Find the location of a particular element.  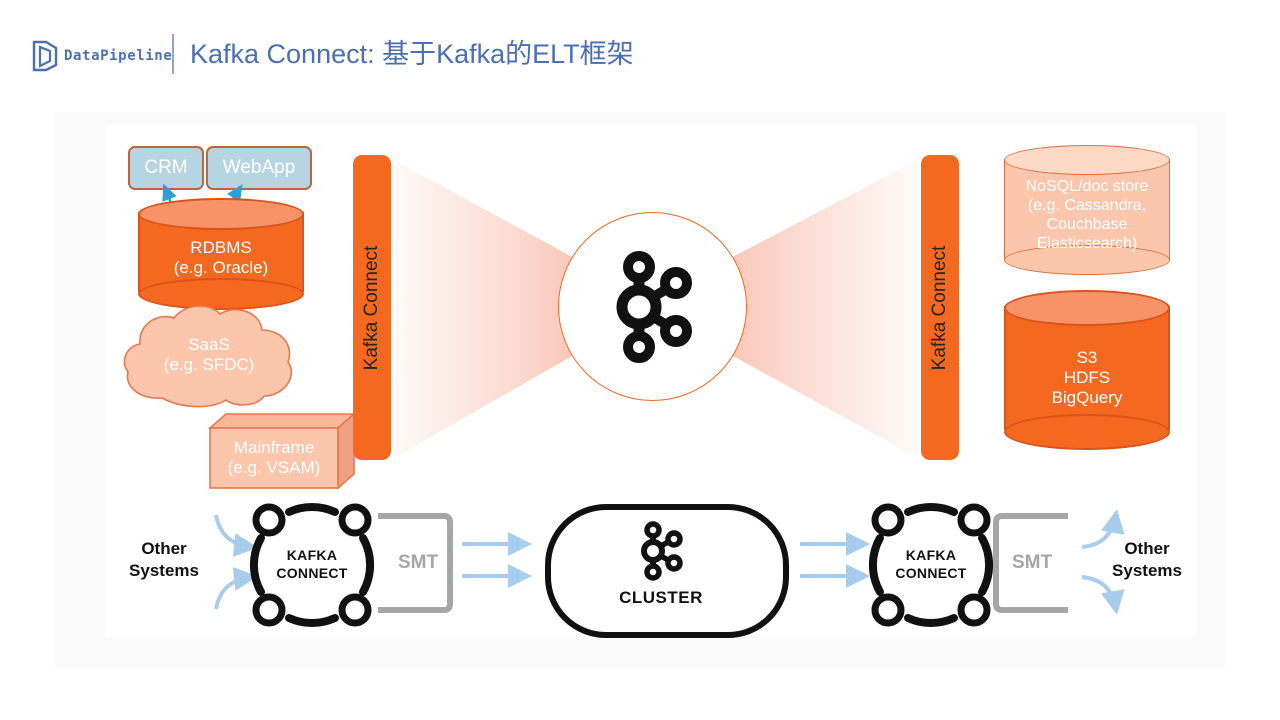

kafka-connect-bar-left: Kafka Connect is located at coordinates (372, 307).